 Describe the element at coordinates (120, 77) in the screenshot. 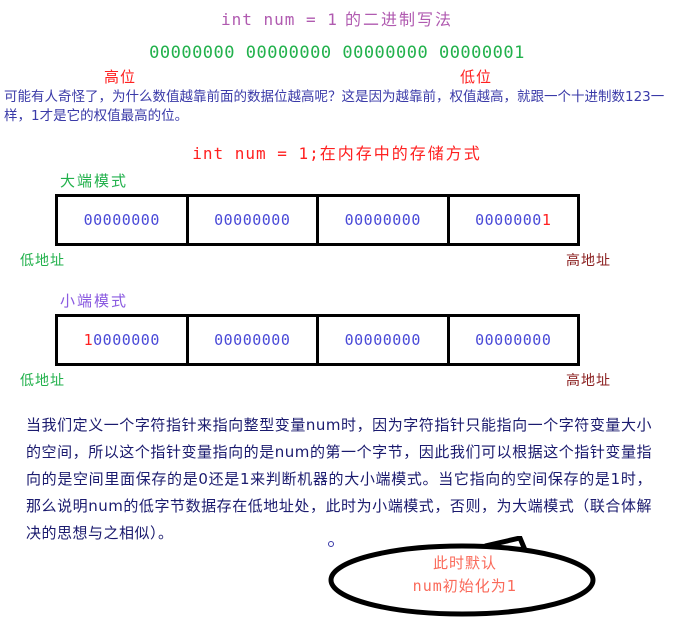

I see `high-bit-label: 高位` at that location.